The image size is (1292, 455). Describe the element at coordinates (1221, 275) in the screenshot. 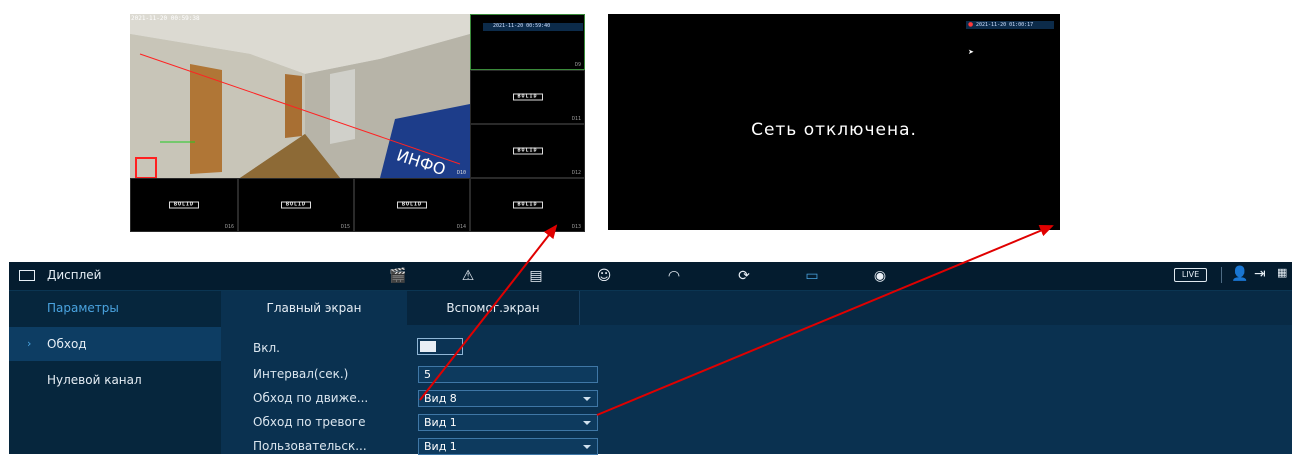

I see `divider` at that location.